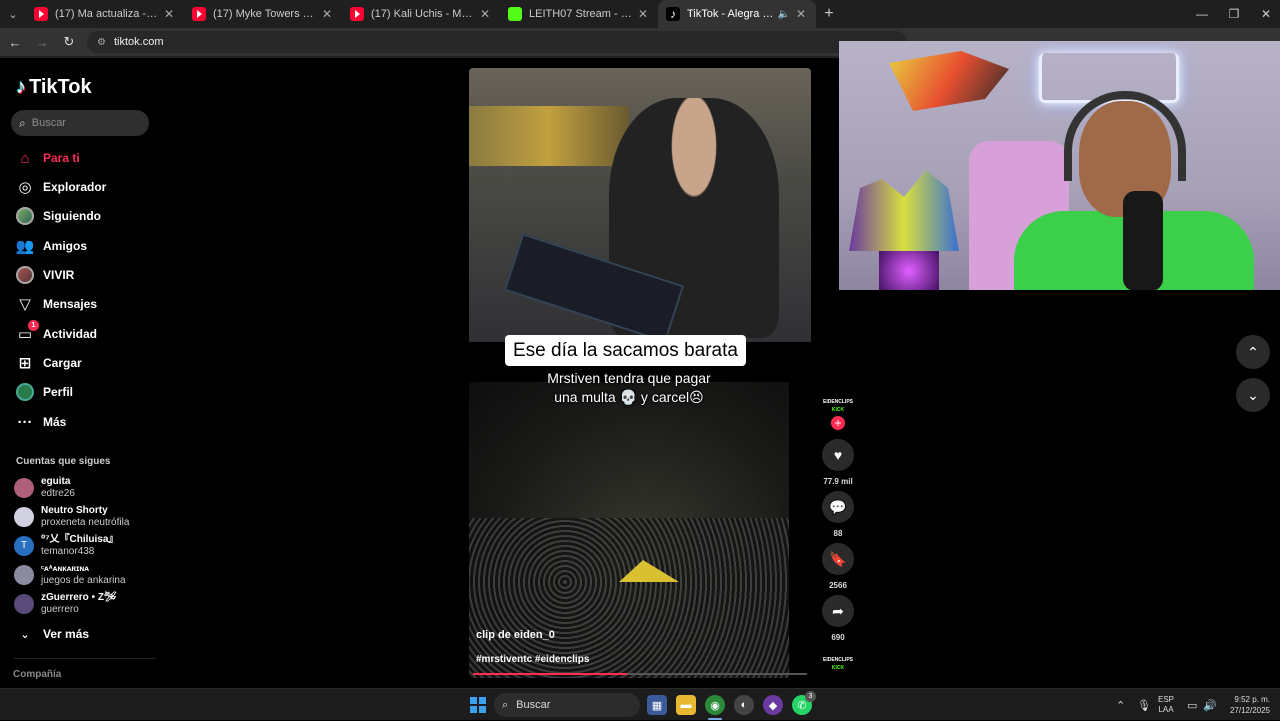  Describe the element at coordinates (532, 659) in the screenshot. I see `video-hashtags: #mrstiventc #eidenclips` at that location.